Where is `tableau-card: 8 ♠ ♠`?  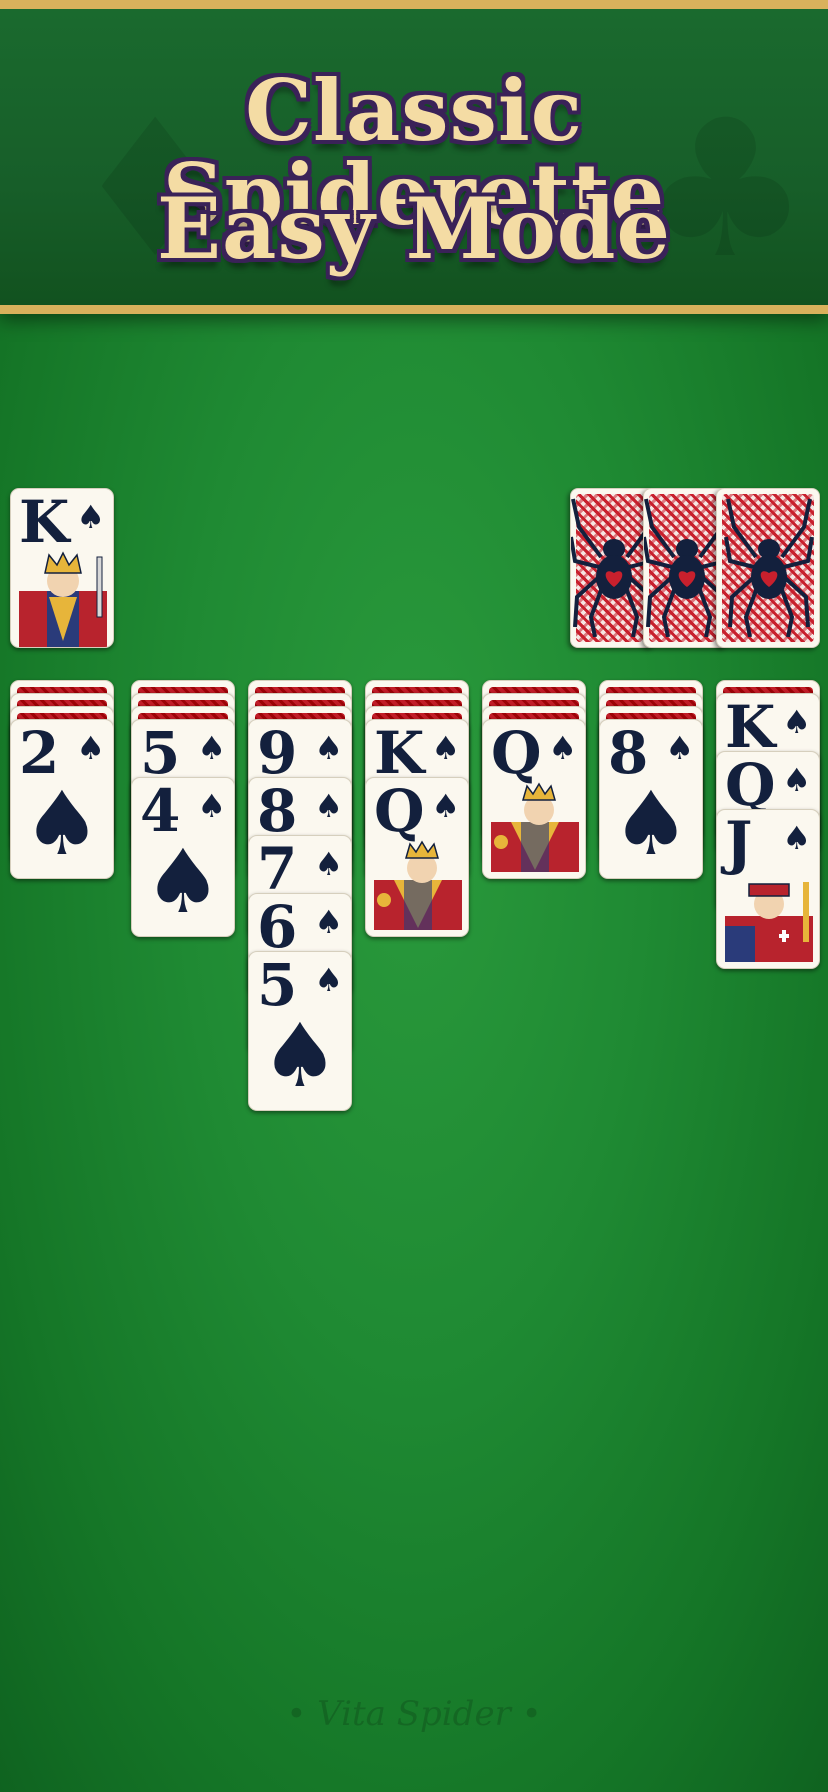 tableau-card: 8 ♠ ♠ is located at coordinates (651, 799).